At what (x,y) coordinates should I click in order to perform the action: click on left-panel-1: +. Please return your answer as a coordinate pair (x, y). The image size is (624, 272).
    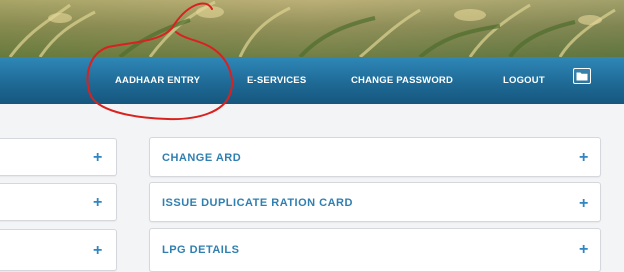
    Looking at the image, I should click on (58, 157).